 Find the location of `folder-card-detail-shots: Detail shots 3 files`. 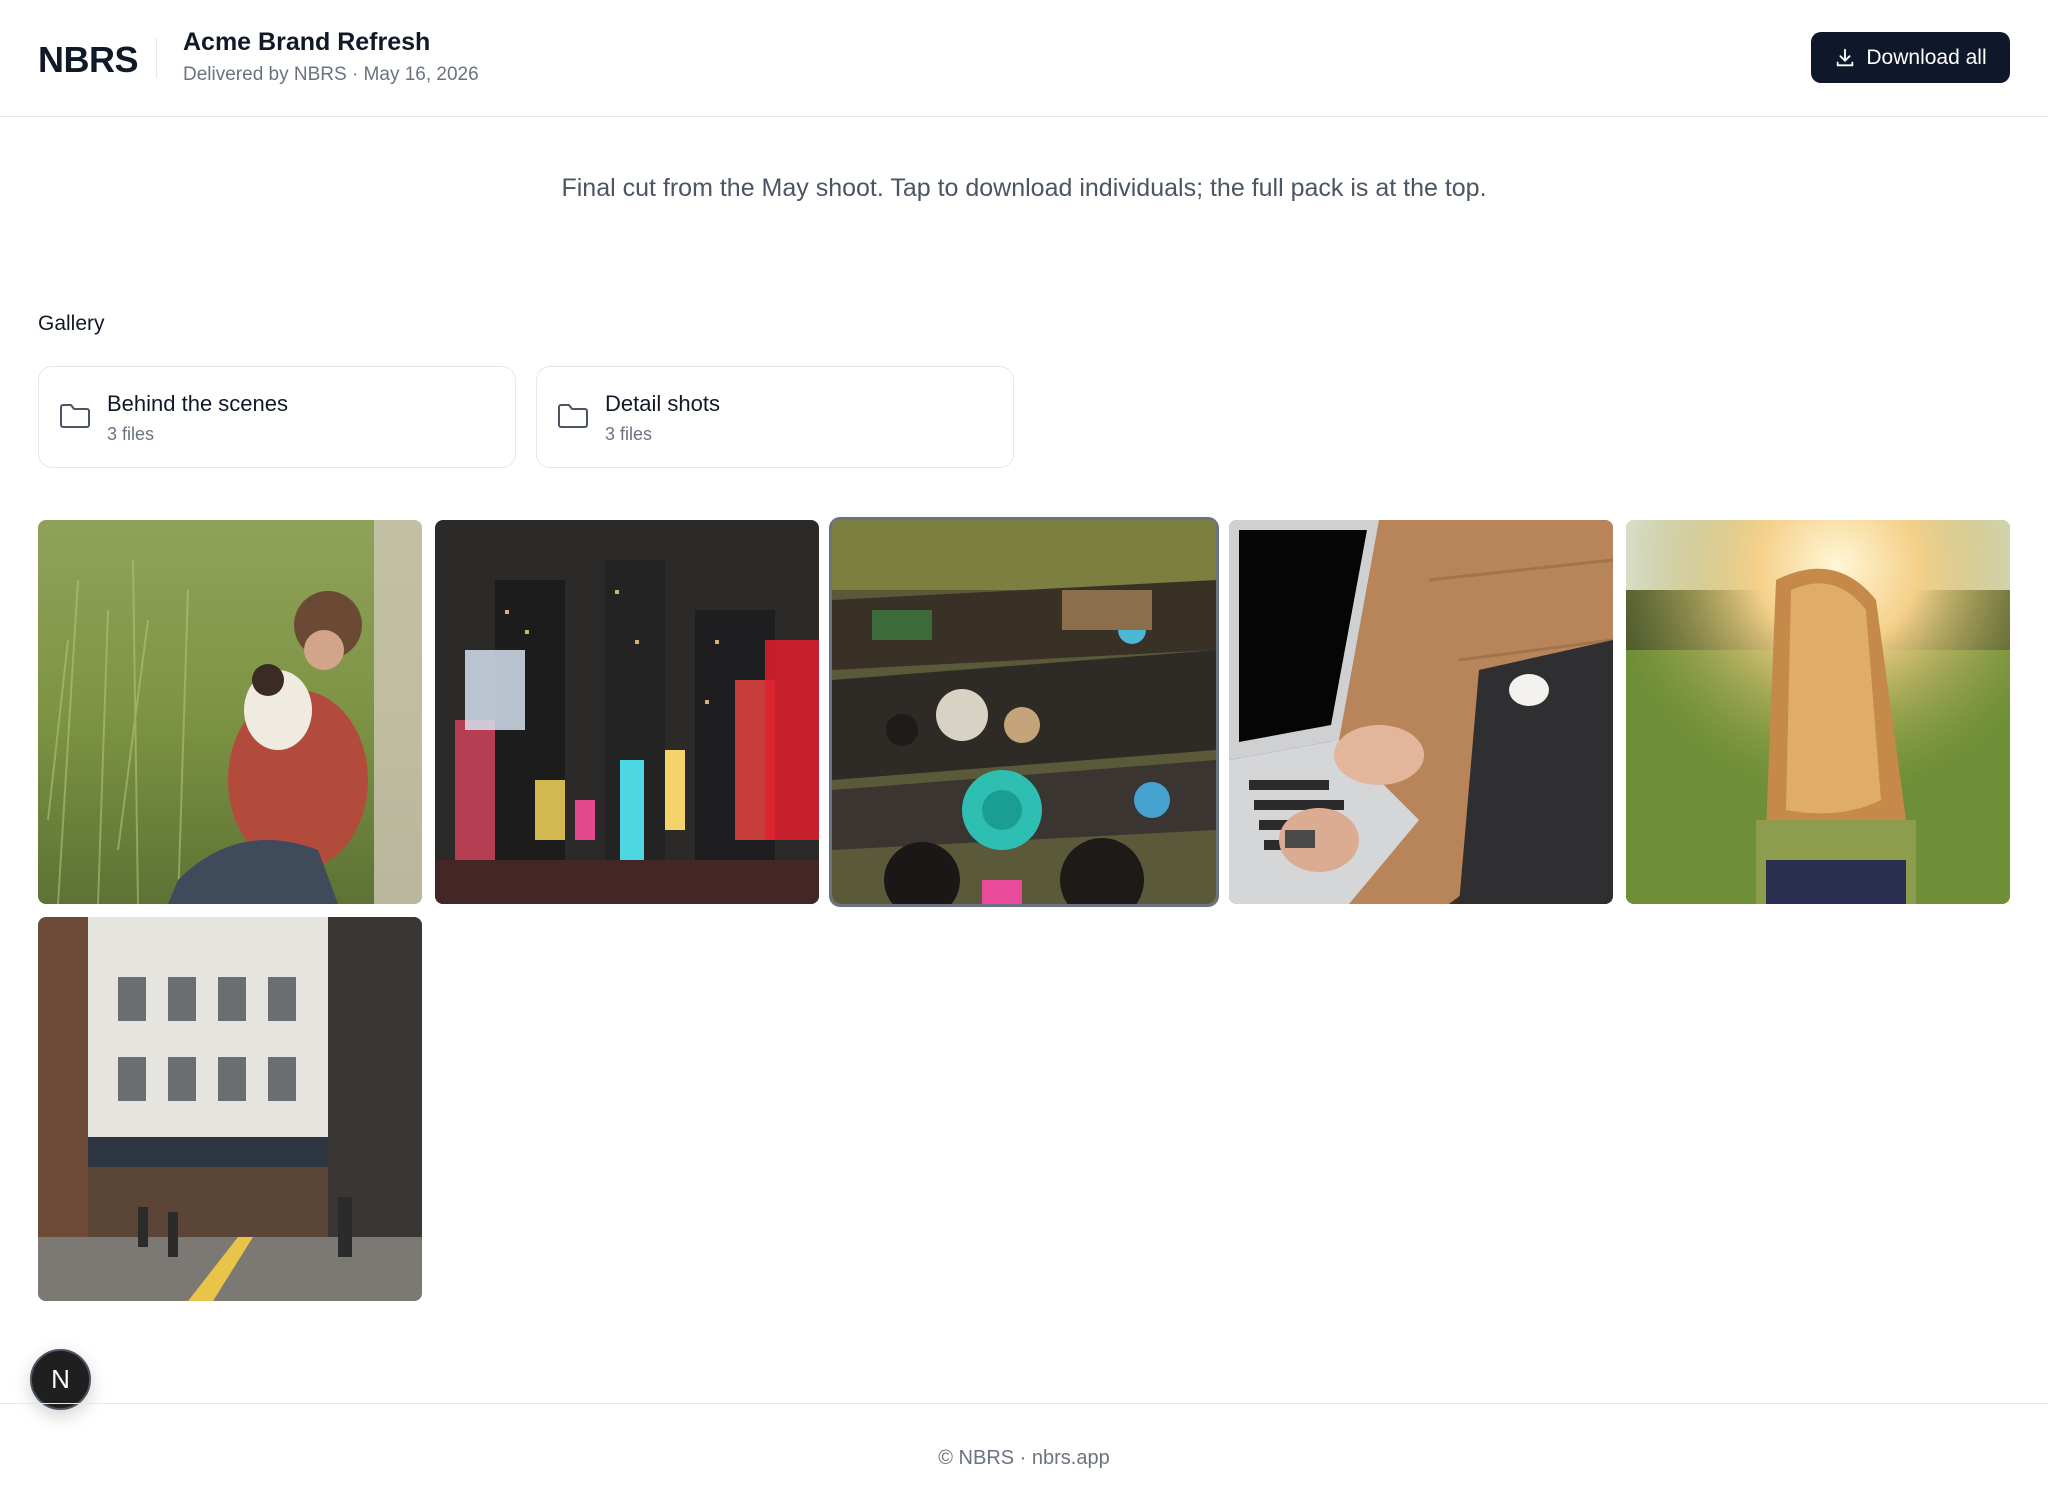

folder-card-detail-shots: Detail shots 3 files is located at coordinates (775, 417).